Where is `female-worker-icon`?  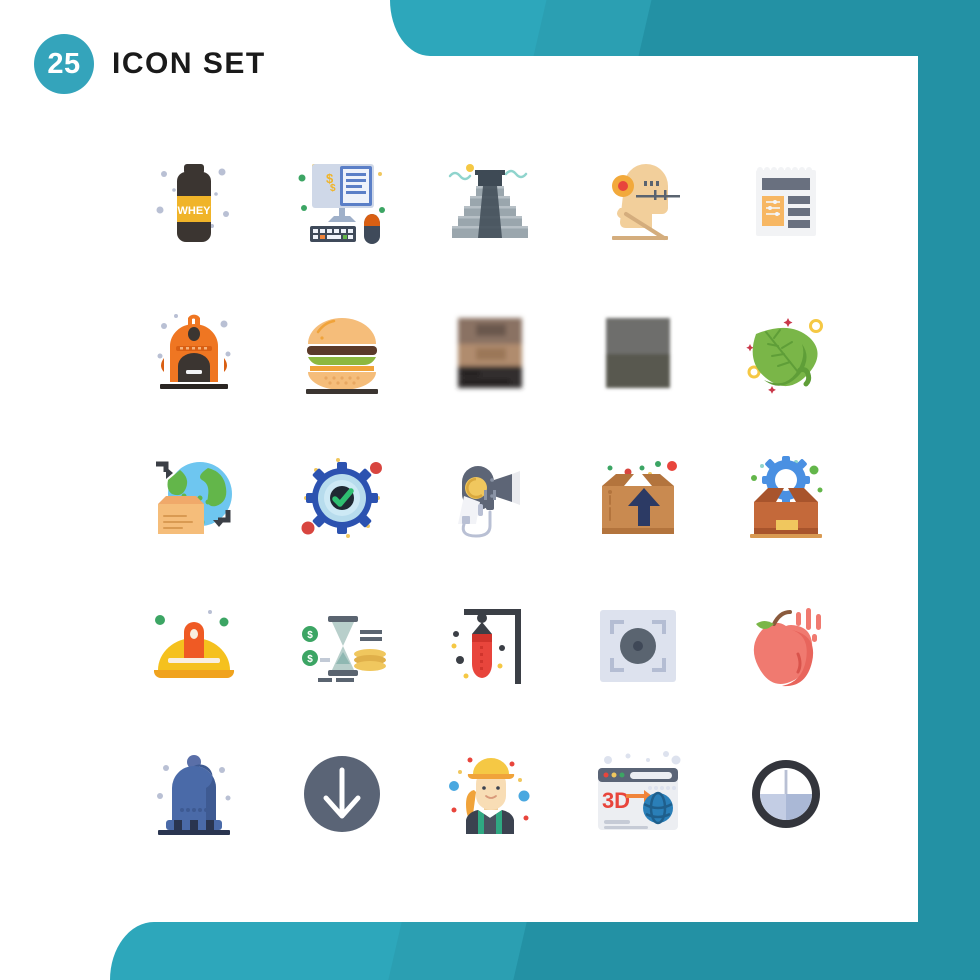 female-worker-icon is located at coordinates (490, 794).